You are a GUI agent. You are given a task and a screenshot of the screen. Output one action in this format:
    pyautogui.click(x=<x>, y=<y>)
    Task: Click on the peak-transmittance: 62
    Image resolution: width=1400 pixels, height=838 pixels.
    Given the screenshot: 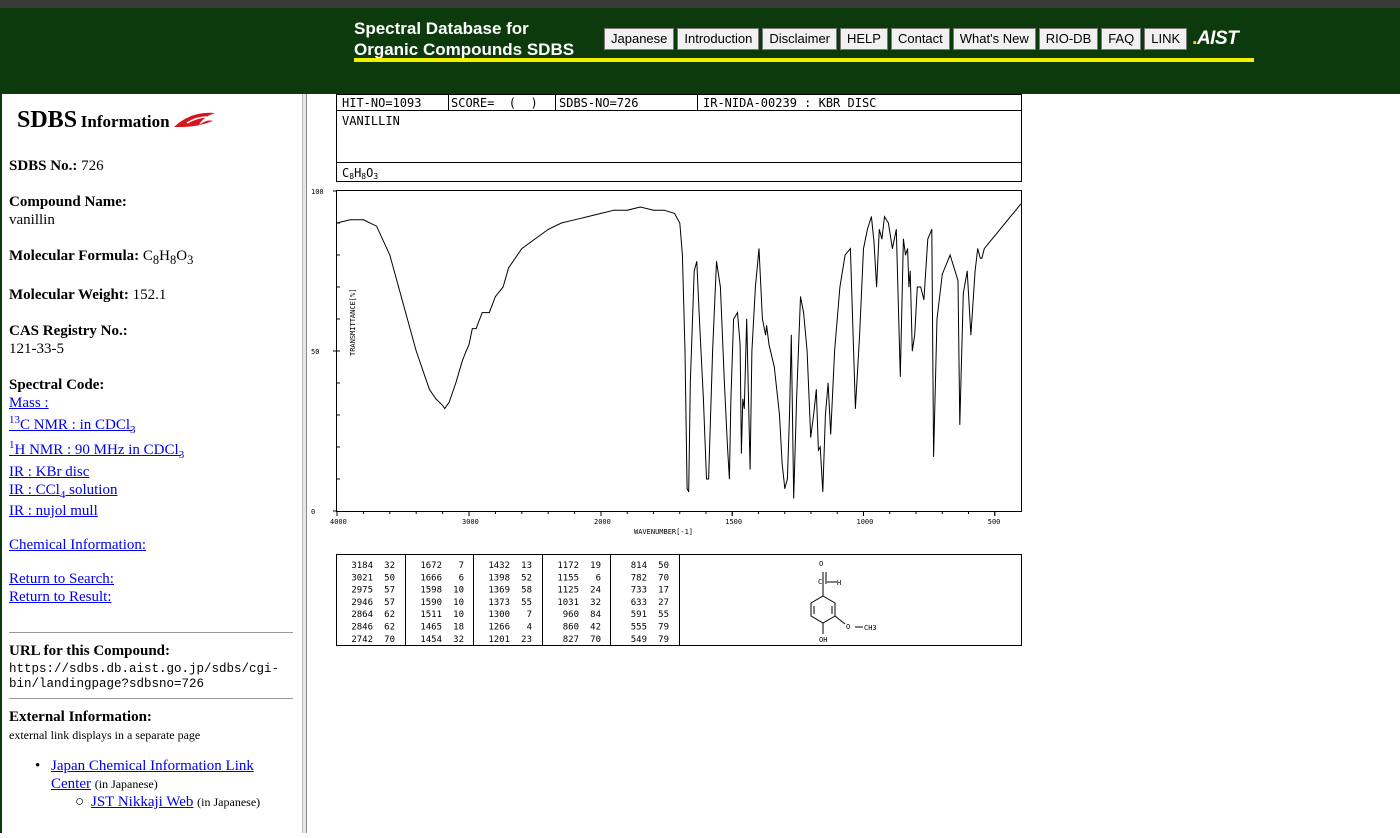 What is the action you would take?
    pyautogui.click(x=389, y=628)
    